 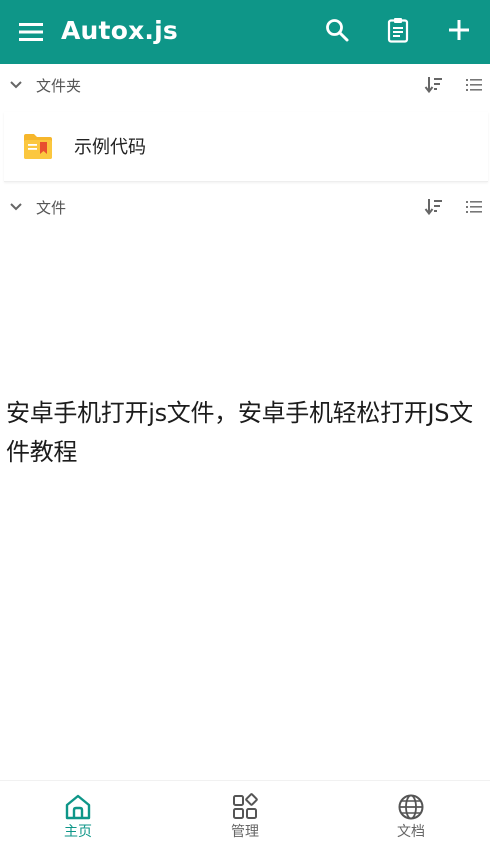 What do you see at coordinates (337, 30) in the screenshot?
I see `search-icon` at bounding box center [337, 30].